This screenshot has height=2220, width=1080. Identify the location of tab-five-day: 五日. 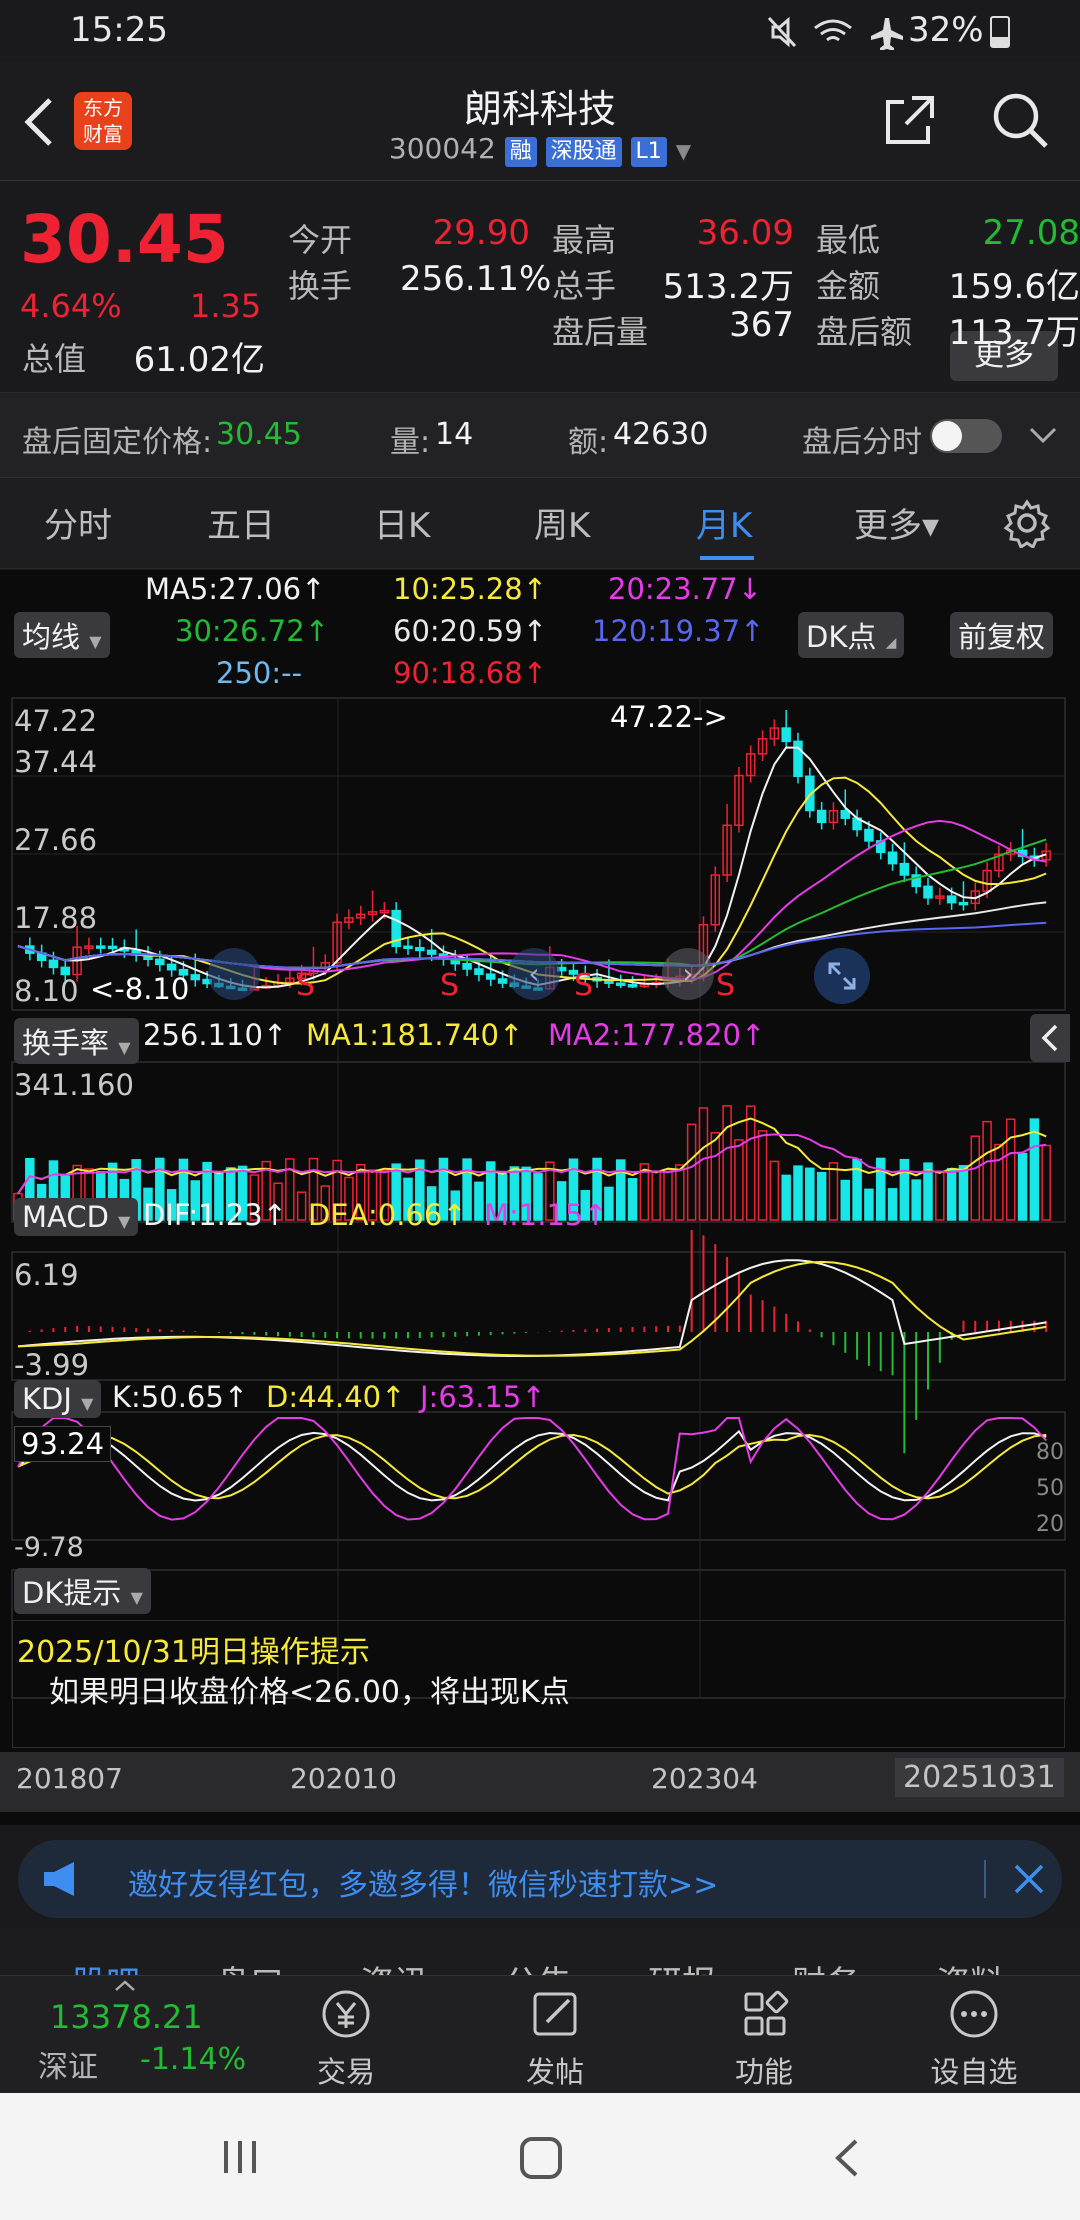
(241, 522).